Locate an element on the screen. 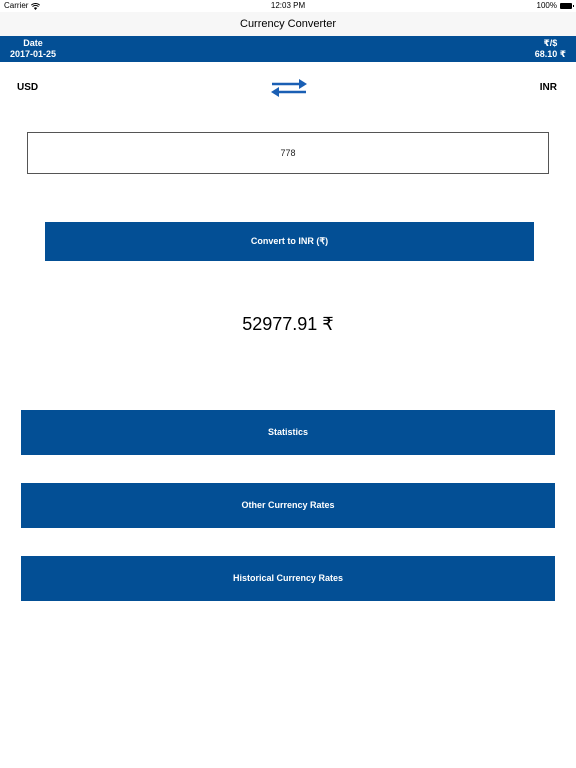  to-currency-label: INR is located at coordinates (548, 87).